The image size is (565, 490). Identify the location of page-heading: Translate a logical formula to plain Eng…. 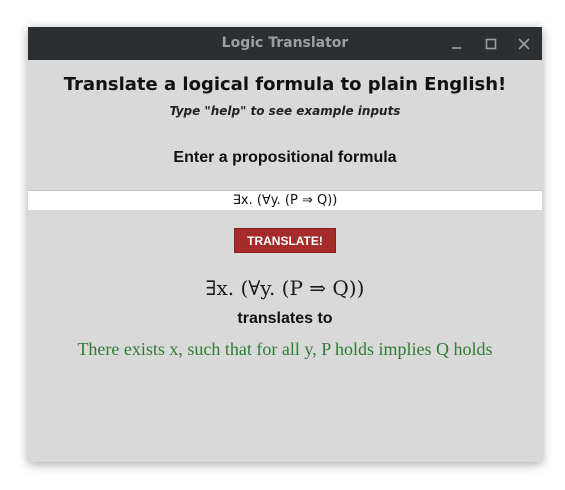
(285, 84).